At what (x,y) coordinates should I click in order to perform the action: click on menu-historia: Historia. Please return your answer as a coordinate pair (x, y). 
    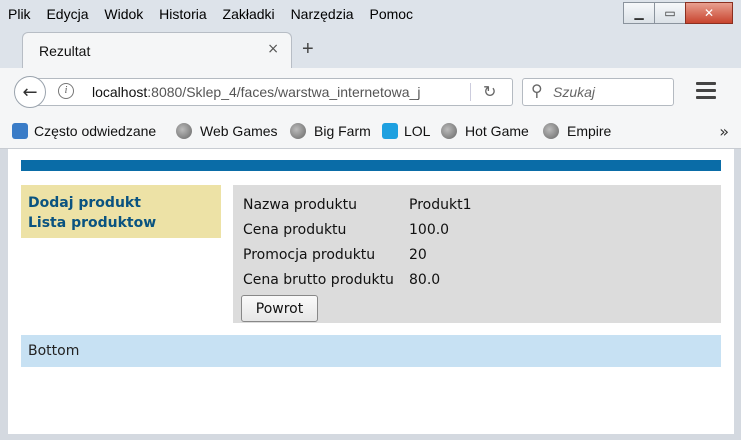
    Looking at the image, I should click on (182, 14).